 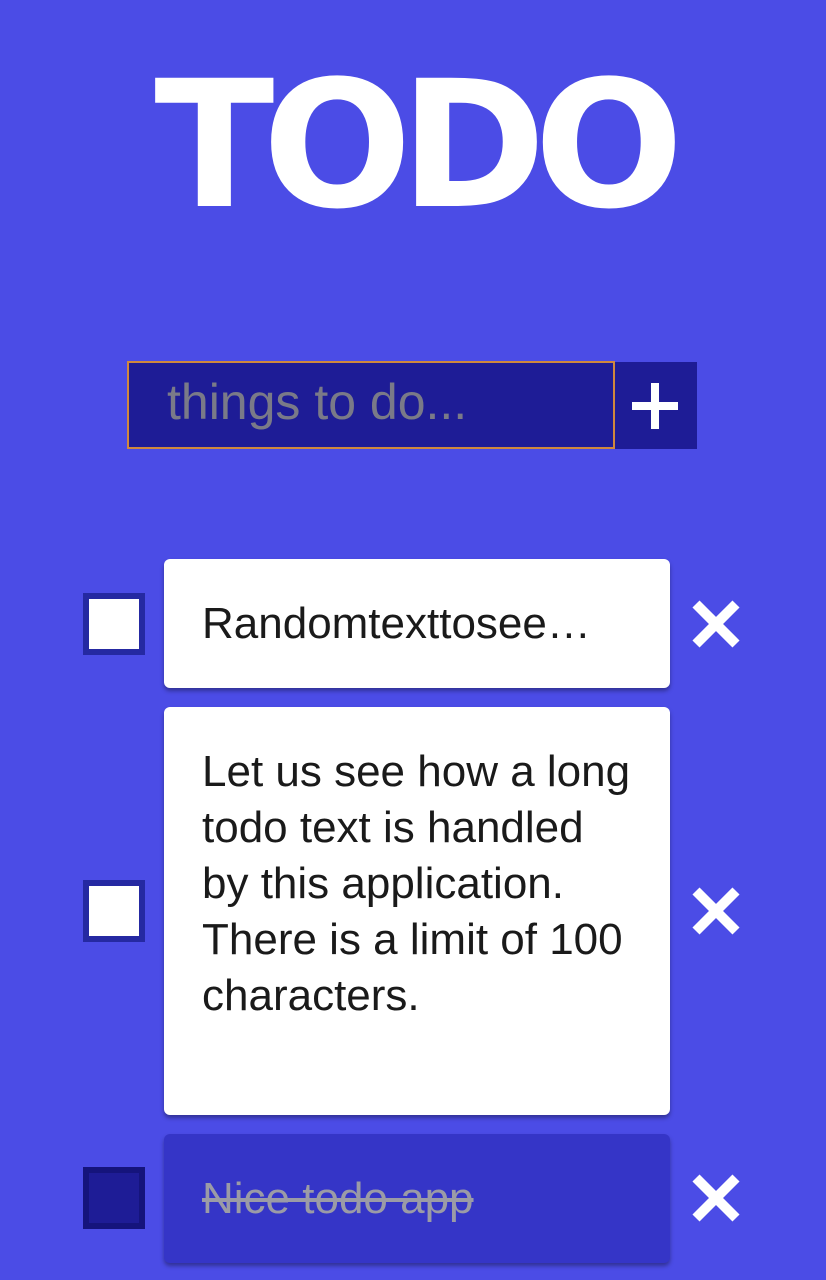 I want to click on todo-card: Nice todo app, so click(x=417, y=1198).